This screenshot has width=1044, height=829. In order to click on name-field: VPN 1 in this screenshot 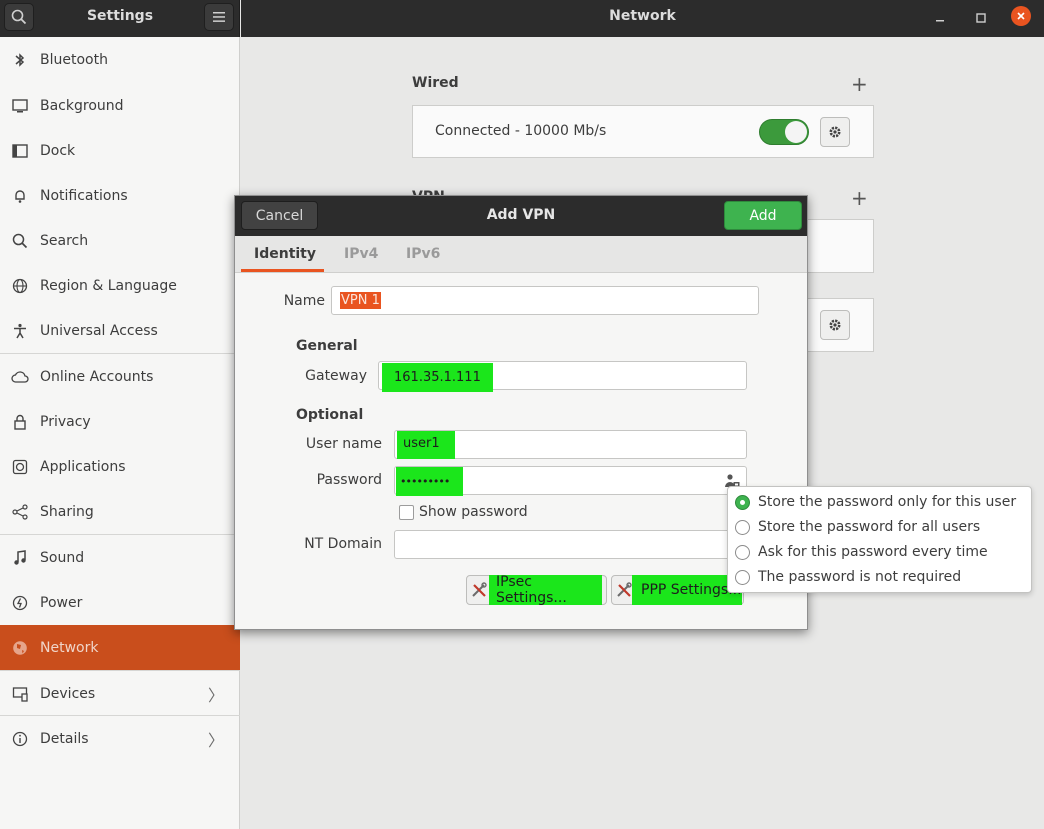, I will do `click(545, 300)`.